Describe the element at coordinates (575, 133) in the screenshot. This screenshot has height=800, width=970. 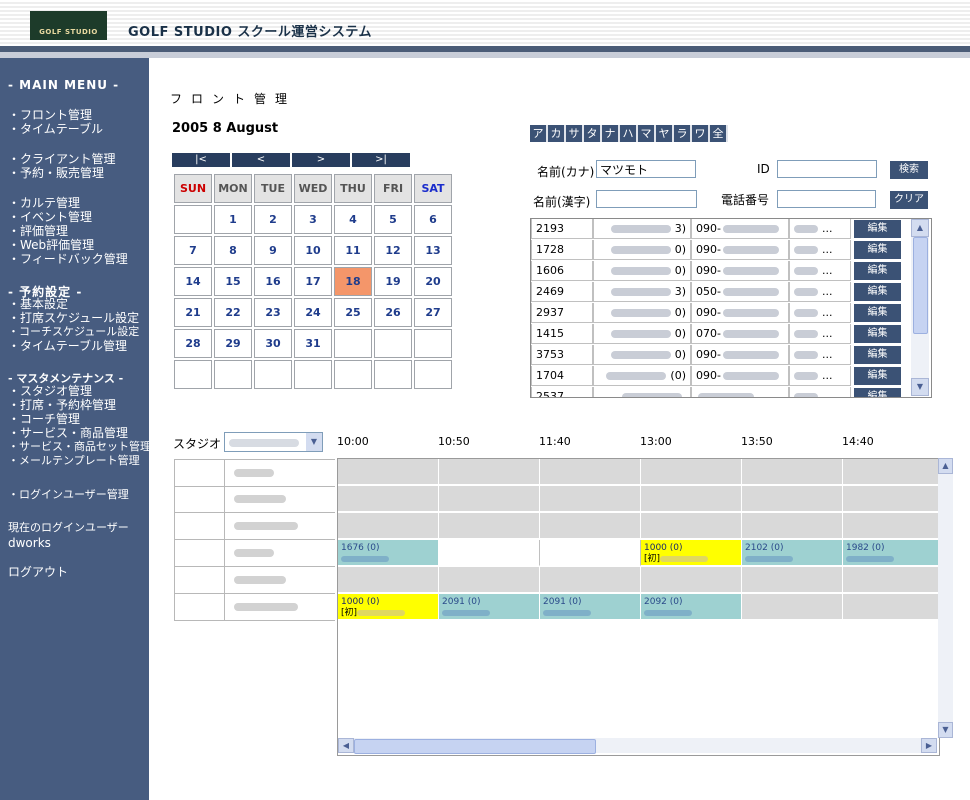
I see `kana-filter-button: サ` at that location.